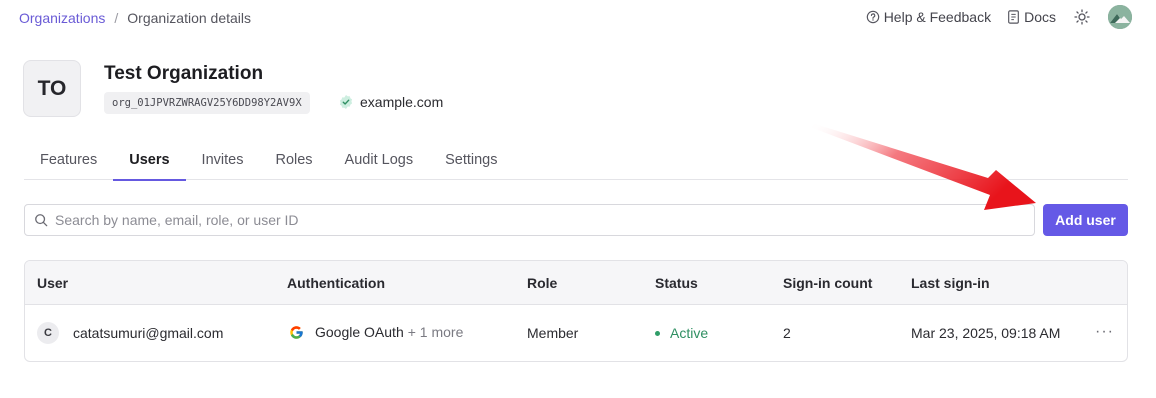  What do you see at coordinates (676, 283) in the screenshot?
I see `column-header-status: Status` at bounding box center [676, 283].